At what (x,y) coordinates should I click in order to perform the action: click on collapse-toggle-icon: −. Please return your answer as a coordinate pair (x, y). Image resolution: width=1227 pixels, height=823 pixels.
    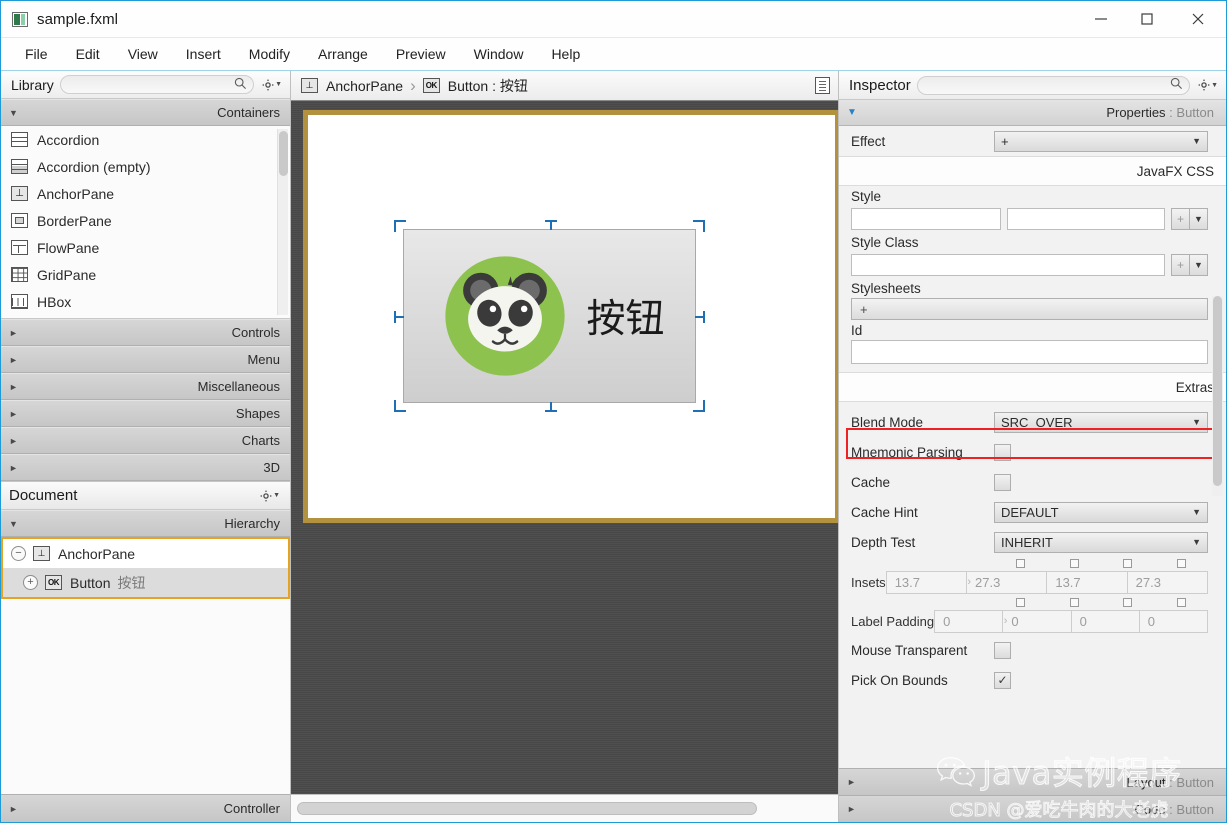
    Looking at the image, I should click on (18, 553).